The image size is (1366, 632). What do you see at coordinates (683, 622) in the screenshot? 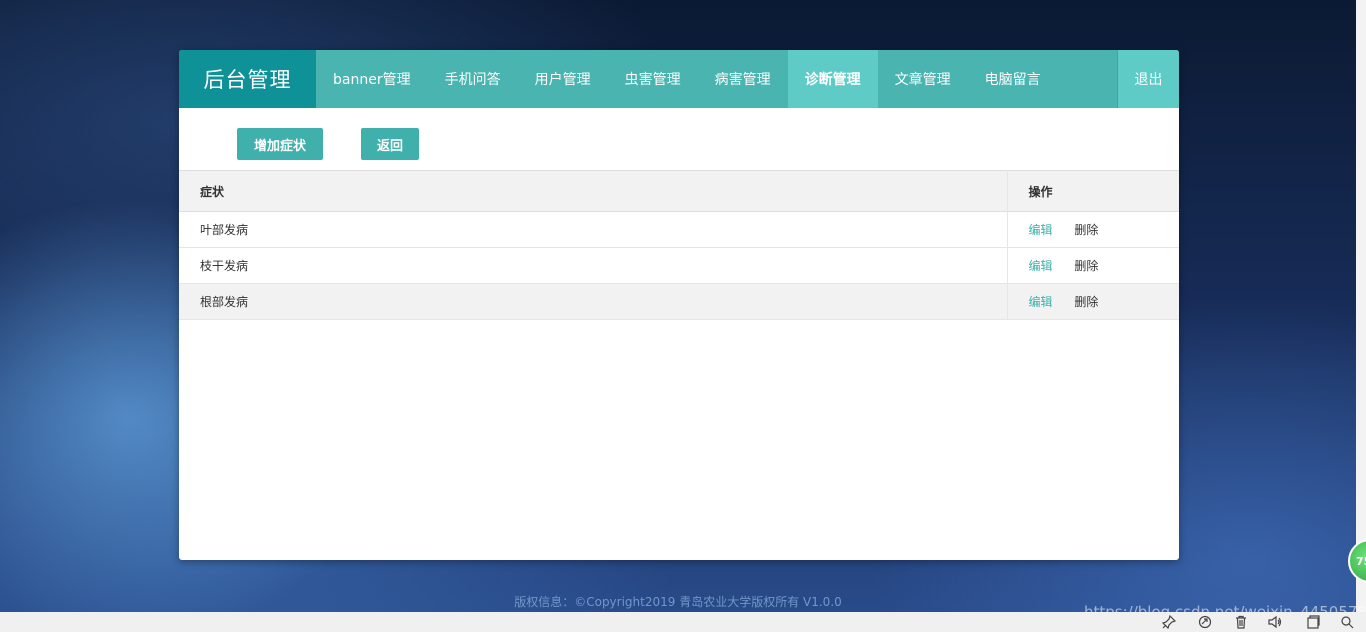
I see `bottom-toolbar` at bounding box center [683, 622].